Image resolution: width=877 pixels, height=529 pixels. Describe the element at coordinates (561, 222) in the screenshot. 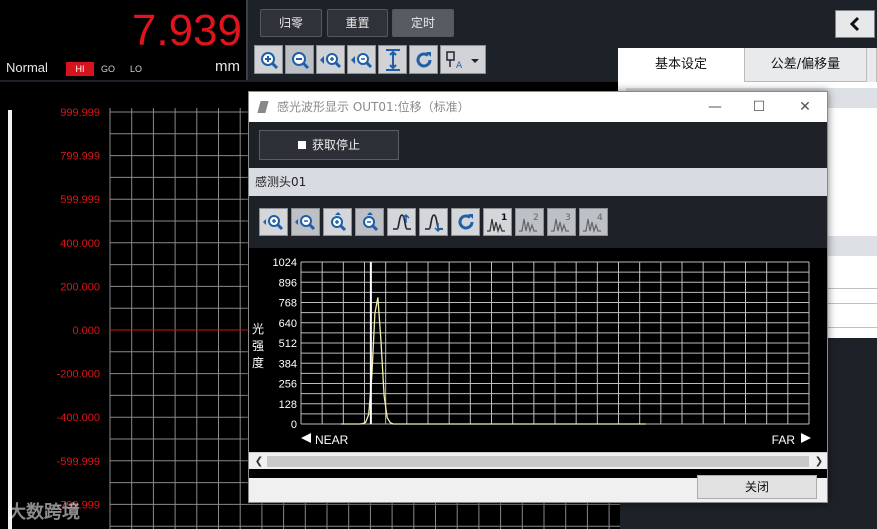

I see `peak3-icon: 3` at that location.